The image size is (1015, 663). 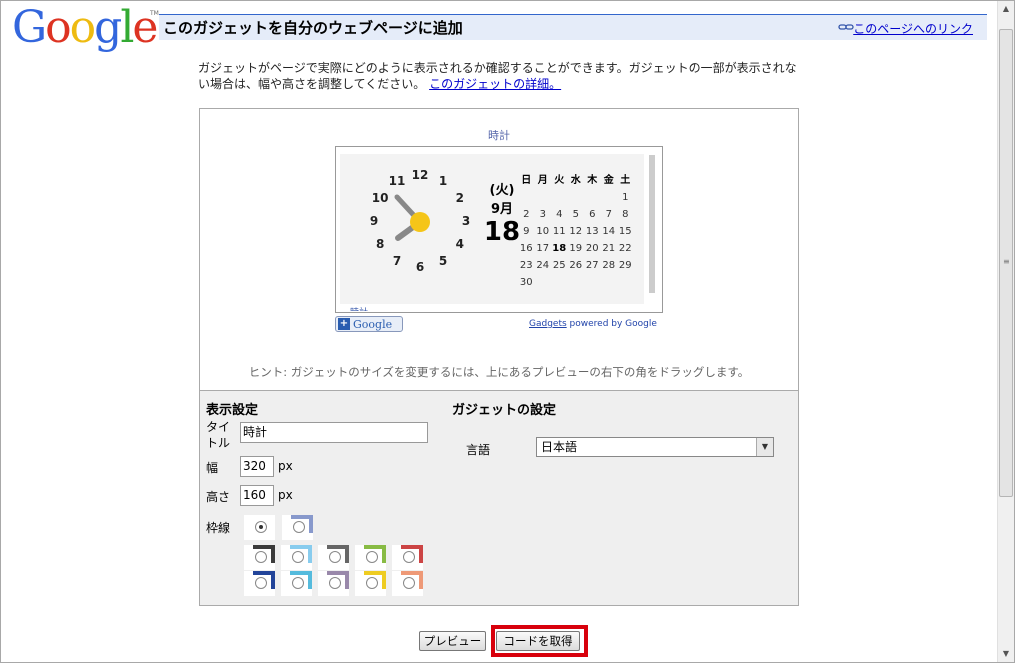 I want to click on border-option-default, so click(x=297, y=527).